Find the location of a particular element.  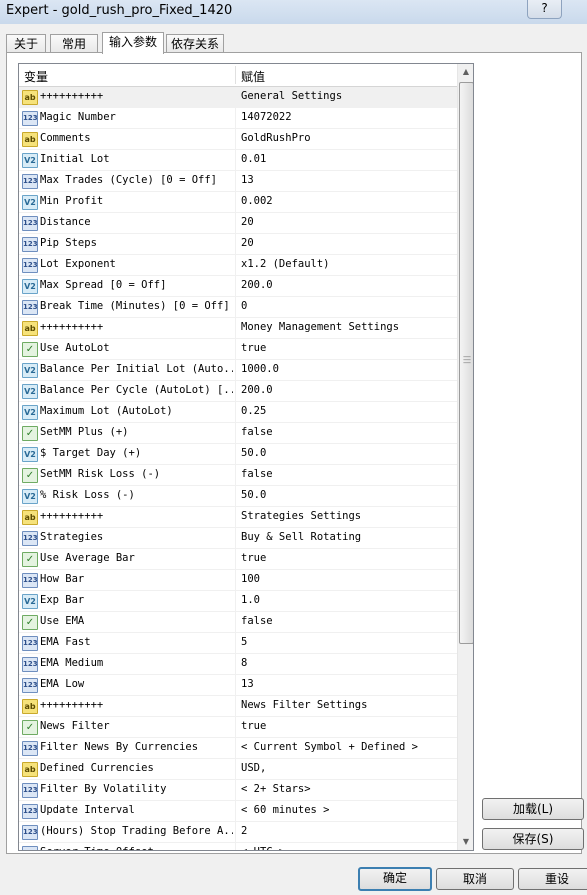

parameter-value: News Filter Settings is located at coordinates (348, 705).